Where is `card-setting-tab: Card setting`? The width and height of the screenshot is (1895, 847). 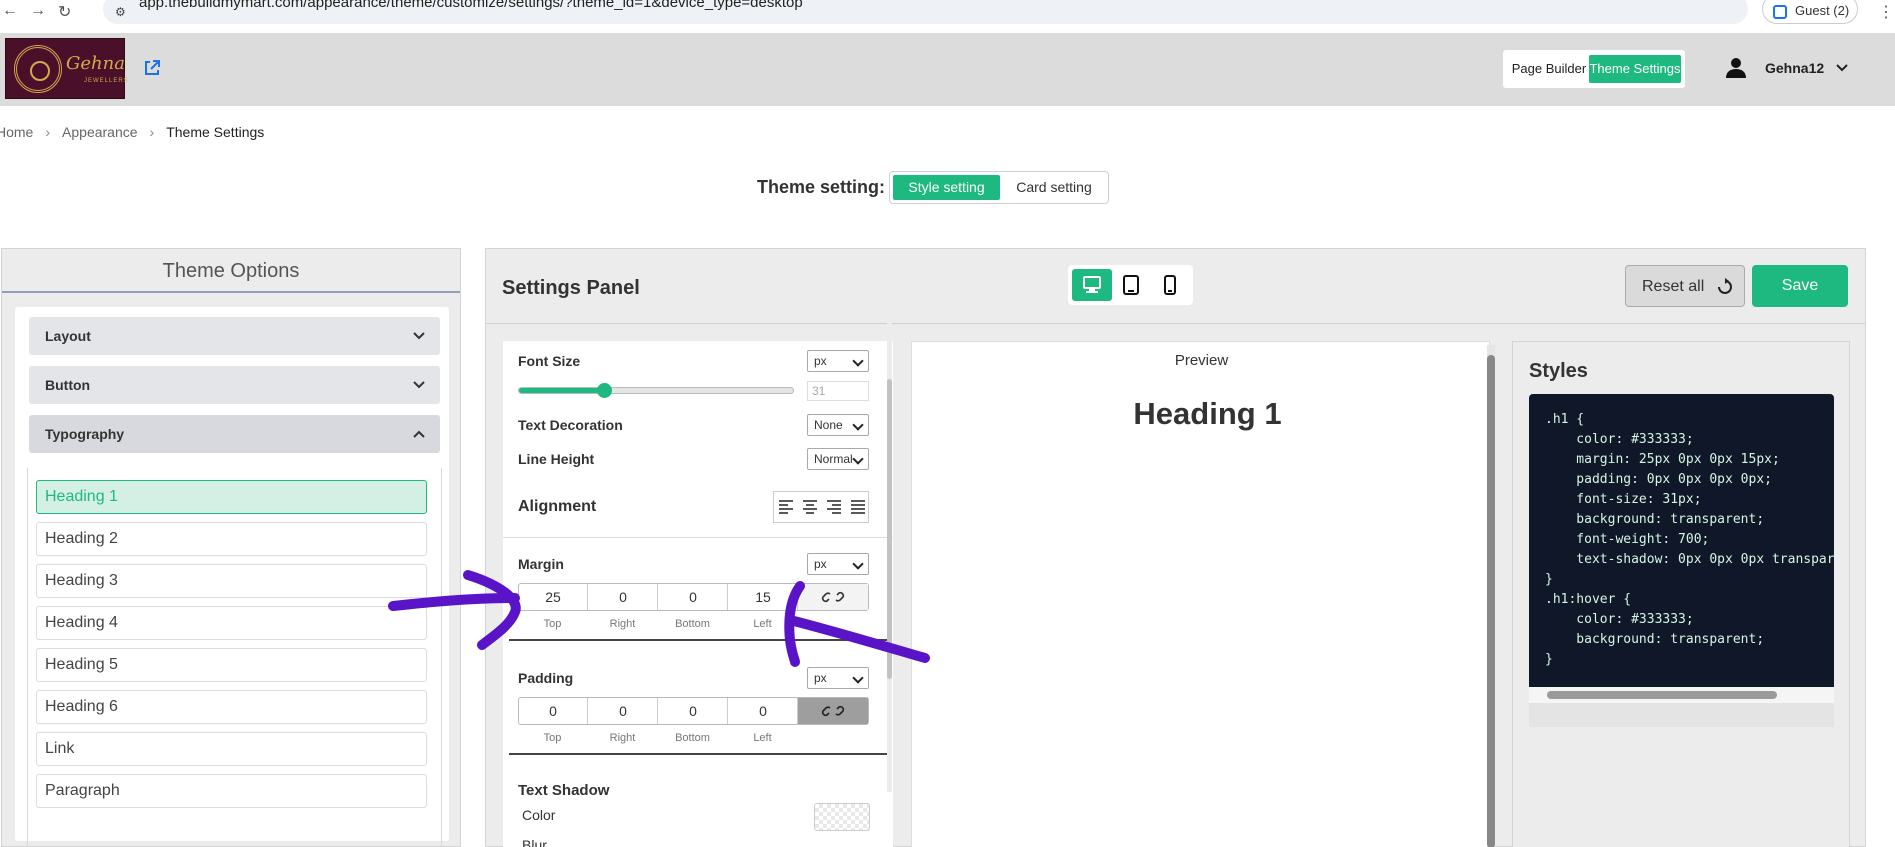 card-setting-tab: Card setting is located at coordinates (1054, 187).